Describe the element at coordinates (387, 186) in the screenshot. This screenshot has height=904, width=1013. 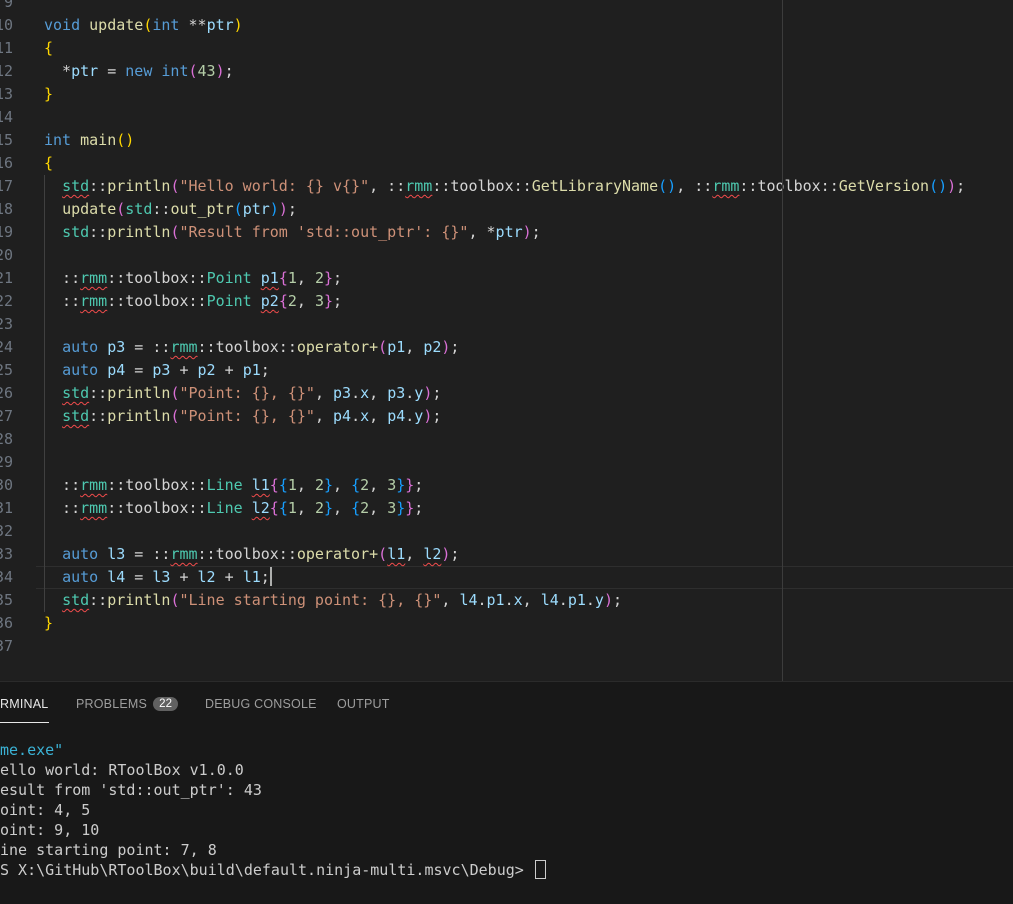
I see `code-token: , ::` at that location.